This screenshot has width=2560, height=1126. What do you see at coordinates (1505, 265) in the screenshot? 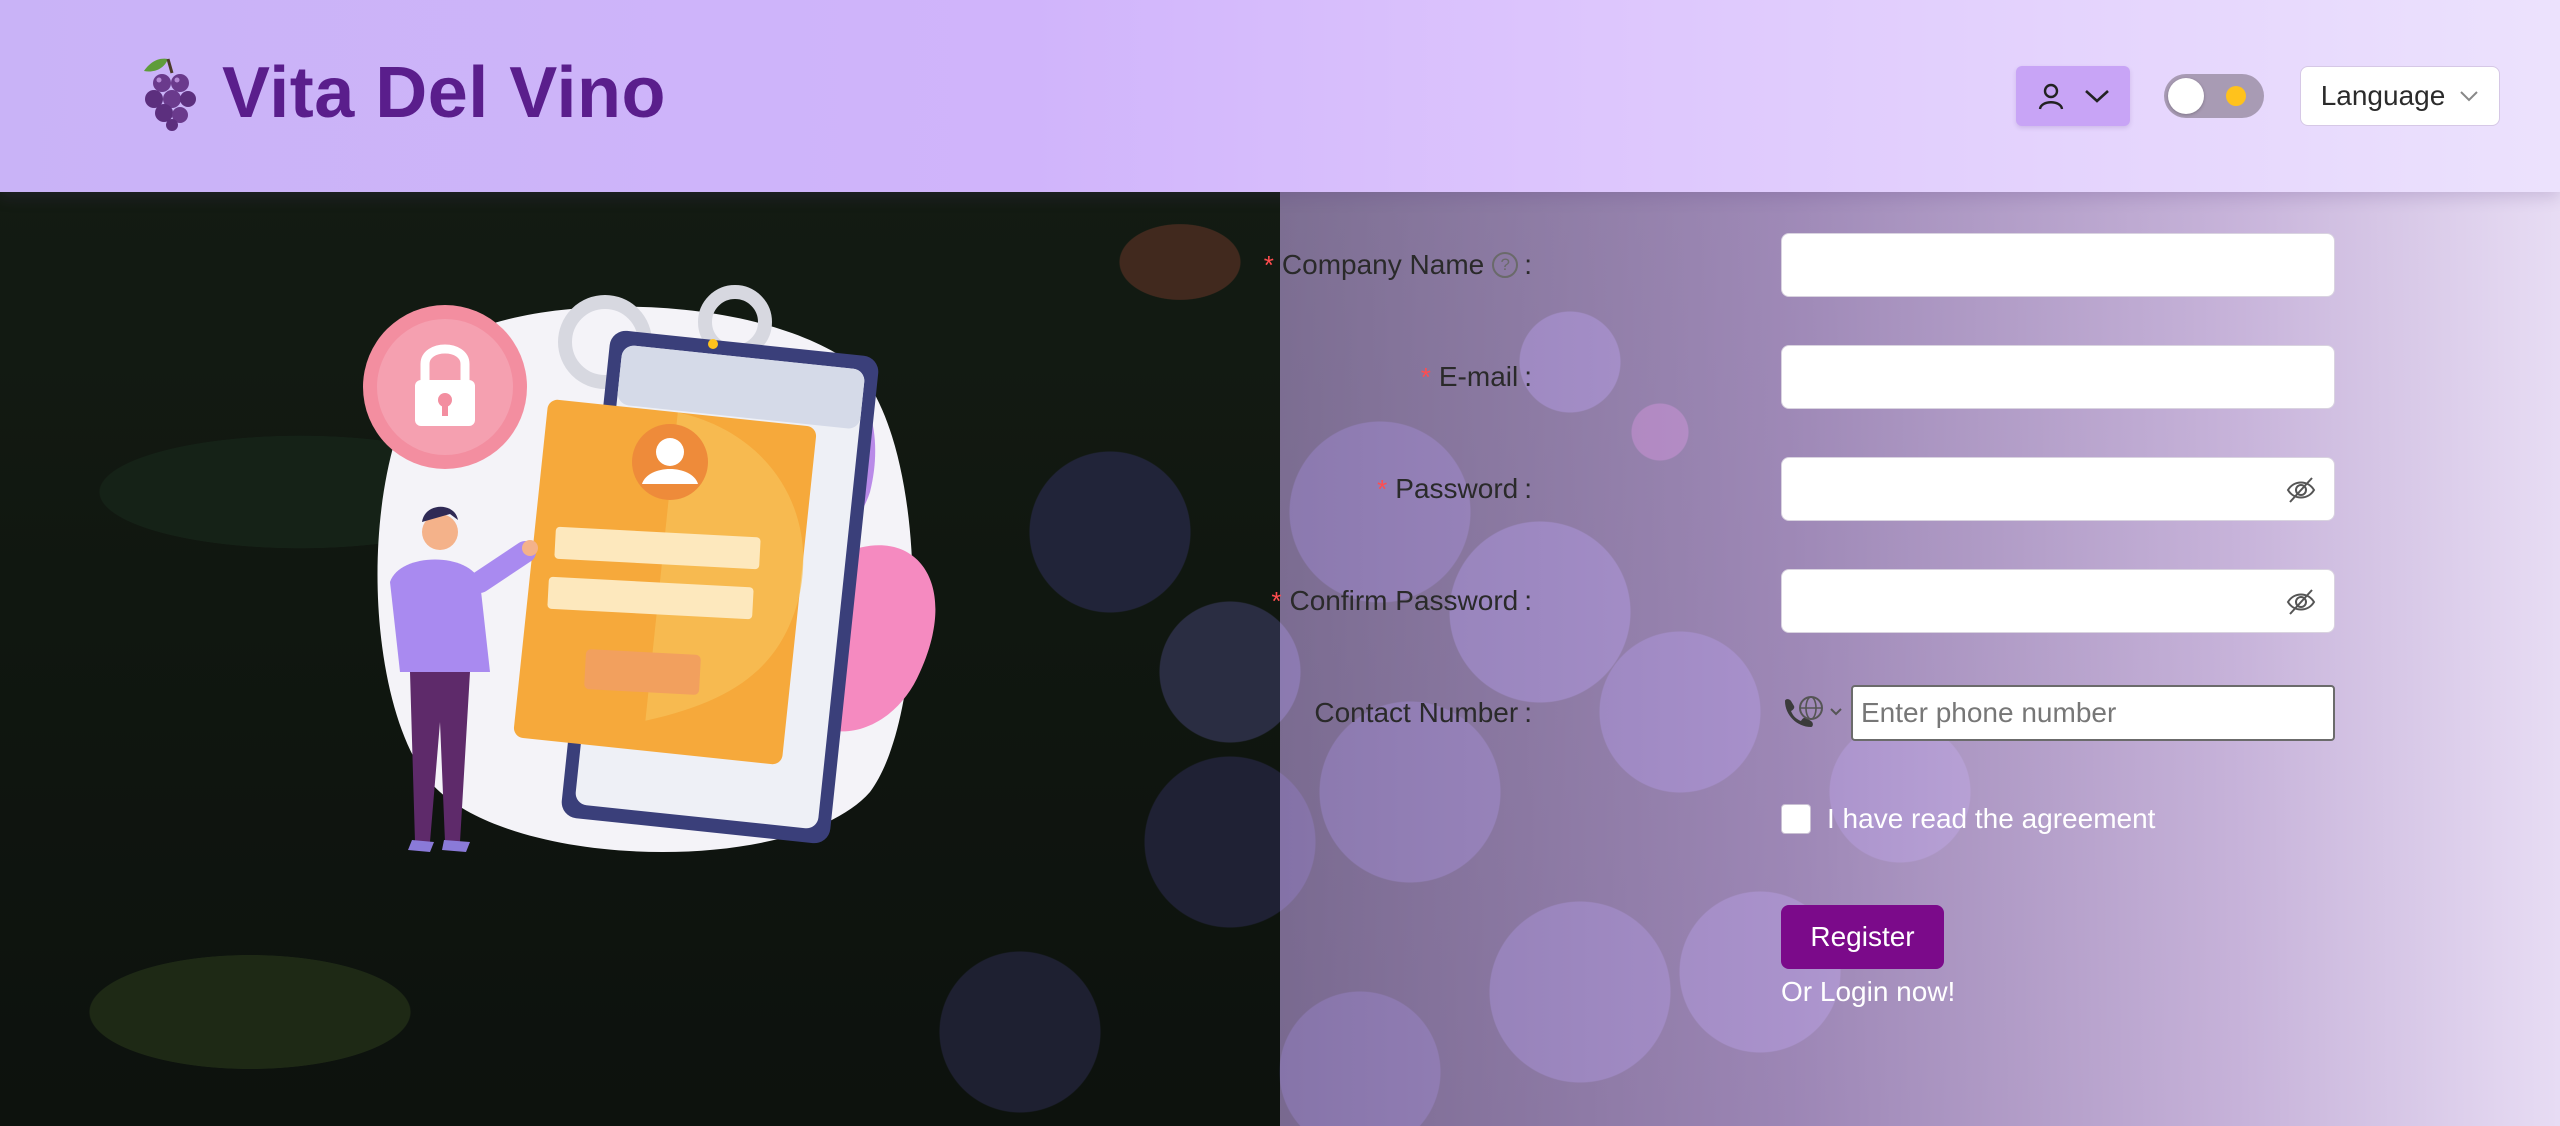
I see `help-icon: ?` at bounding box center [1505, 265].